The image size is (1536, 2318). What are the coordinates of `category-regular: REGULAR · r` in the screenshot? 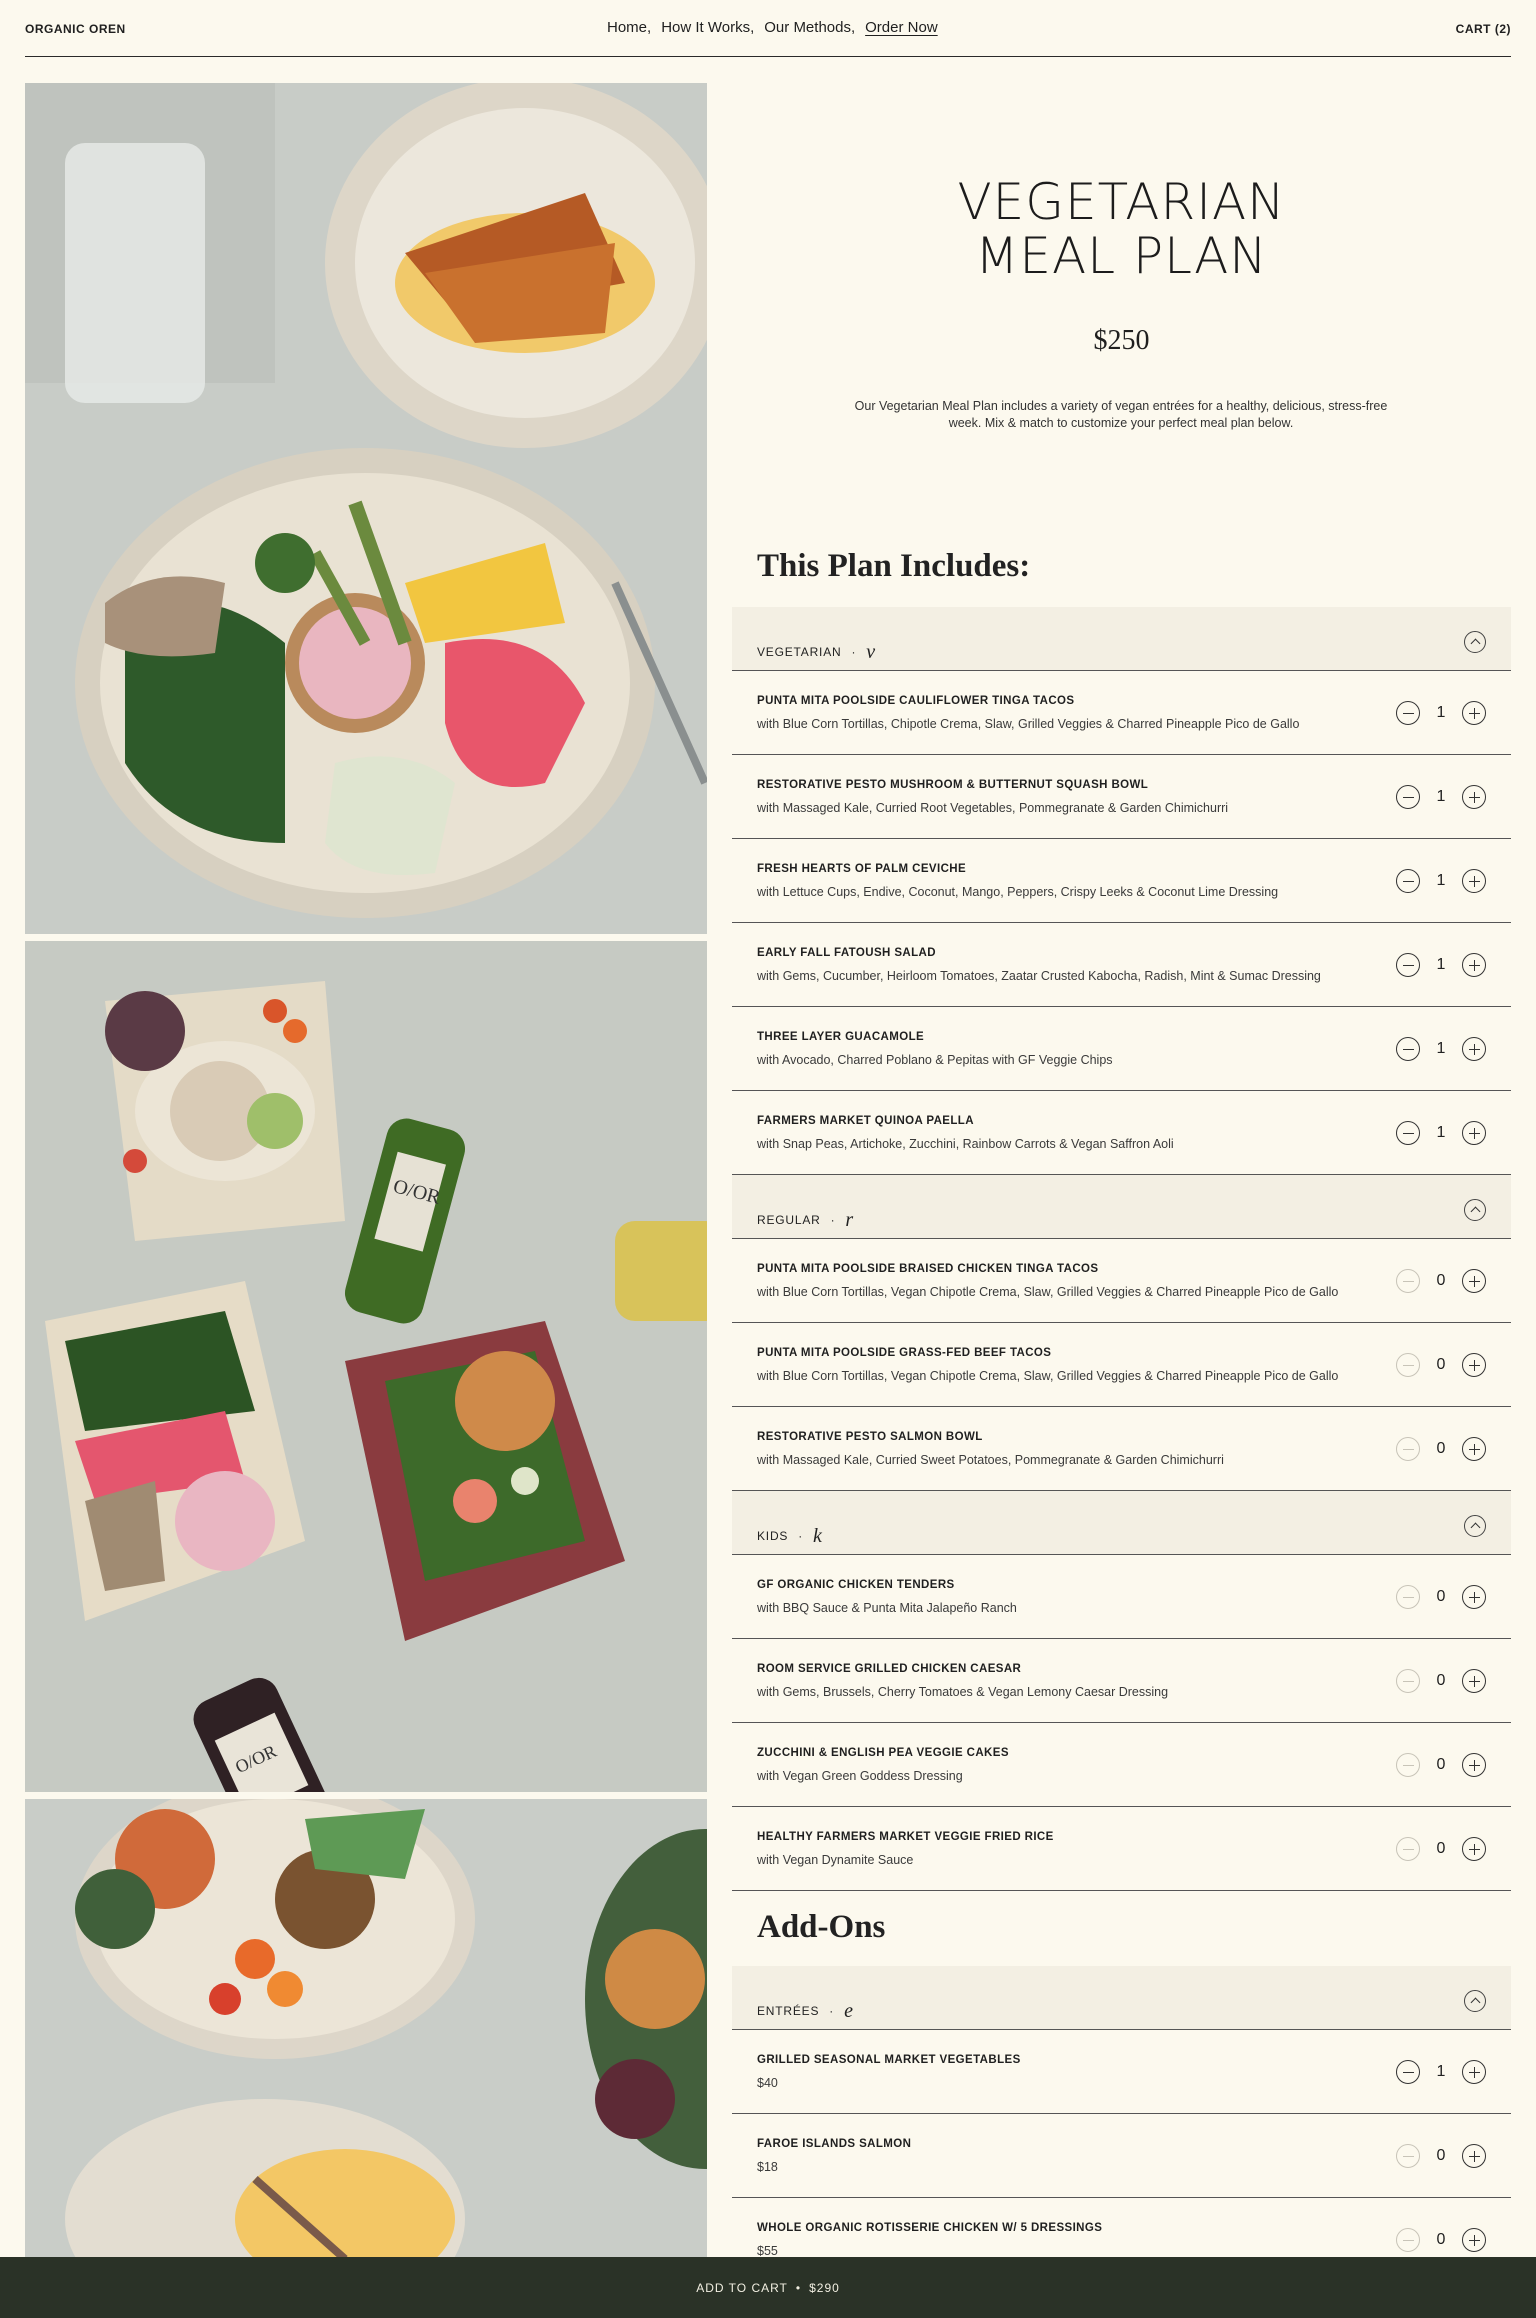 It's located at (1121, 1207).